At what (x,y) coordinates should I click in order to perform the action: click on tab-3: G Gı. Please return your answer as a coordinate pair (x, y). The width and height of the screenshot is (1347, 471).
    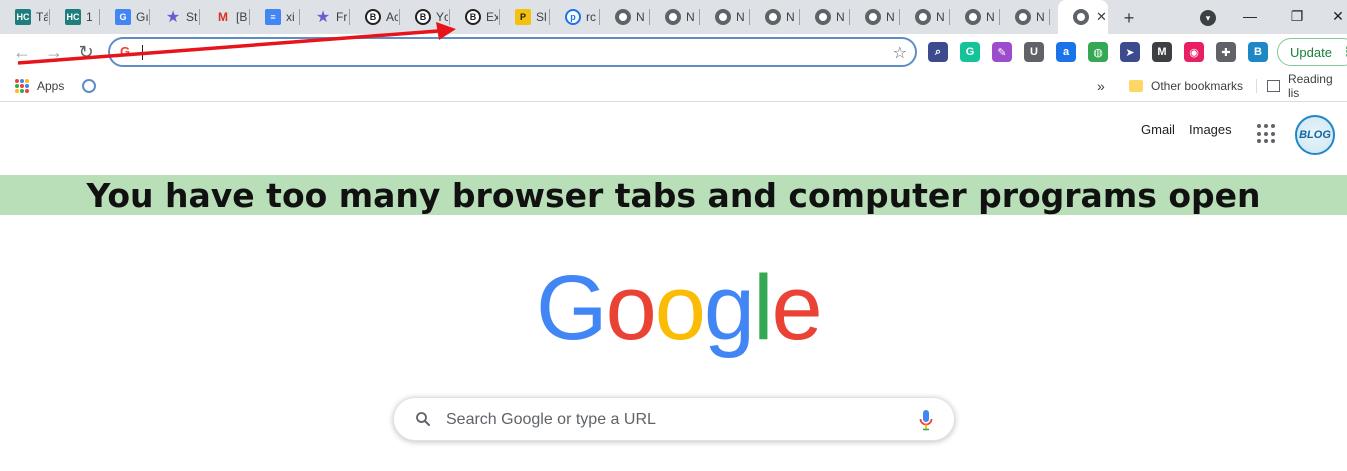
    Looking at the image, I should click on (125, 17).